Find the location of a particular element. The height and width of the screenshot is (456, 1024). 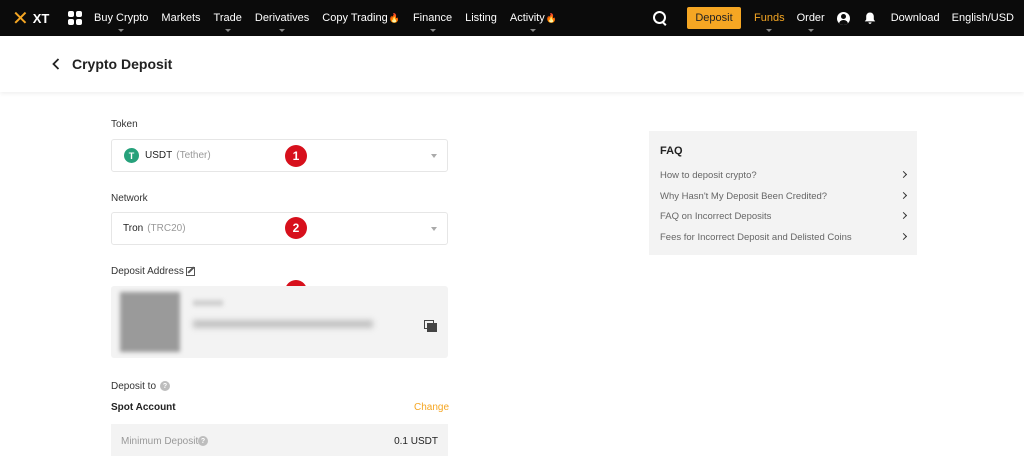

minimum-deposit-label: Minimum Deposit is located at coordinates (160, 441).